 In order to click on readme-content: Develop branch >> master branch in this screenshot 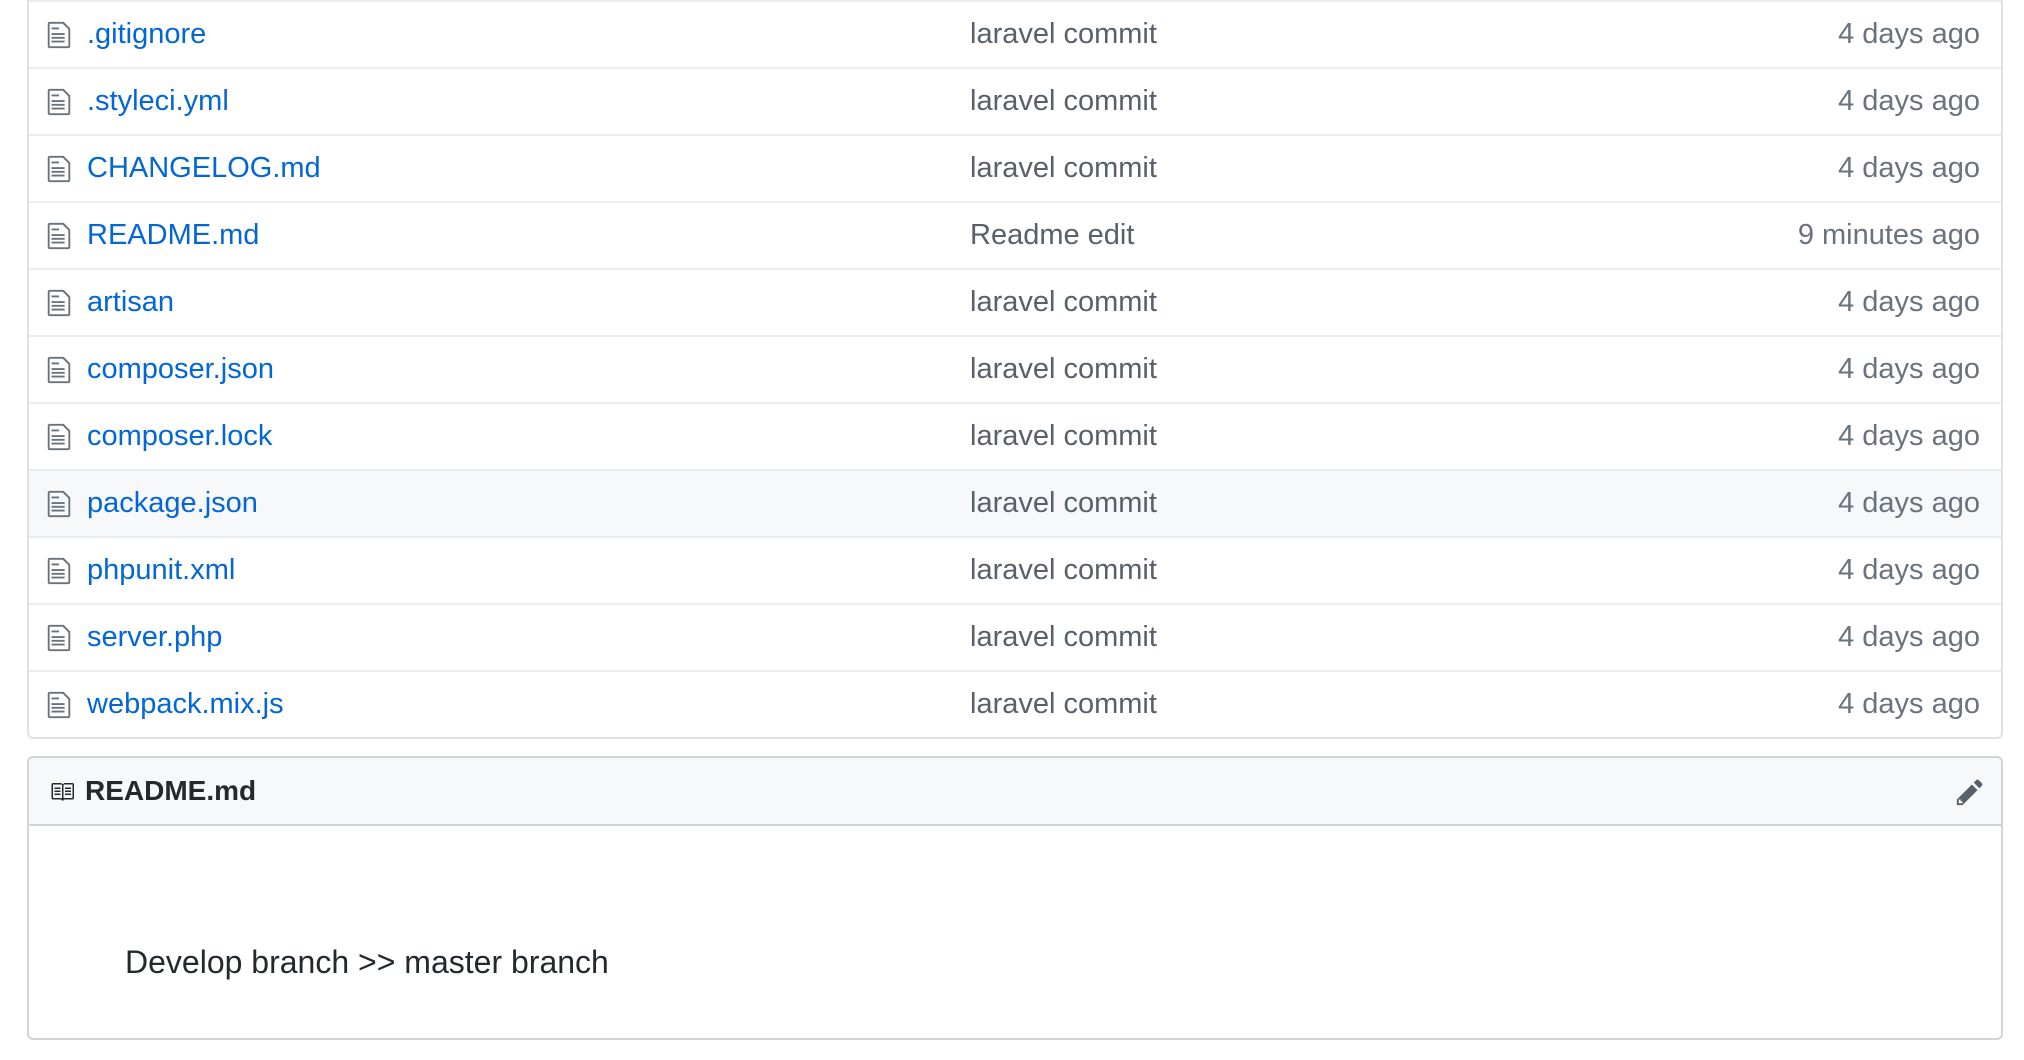, I will do `click(367, 962)`.